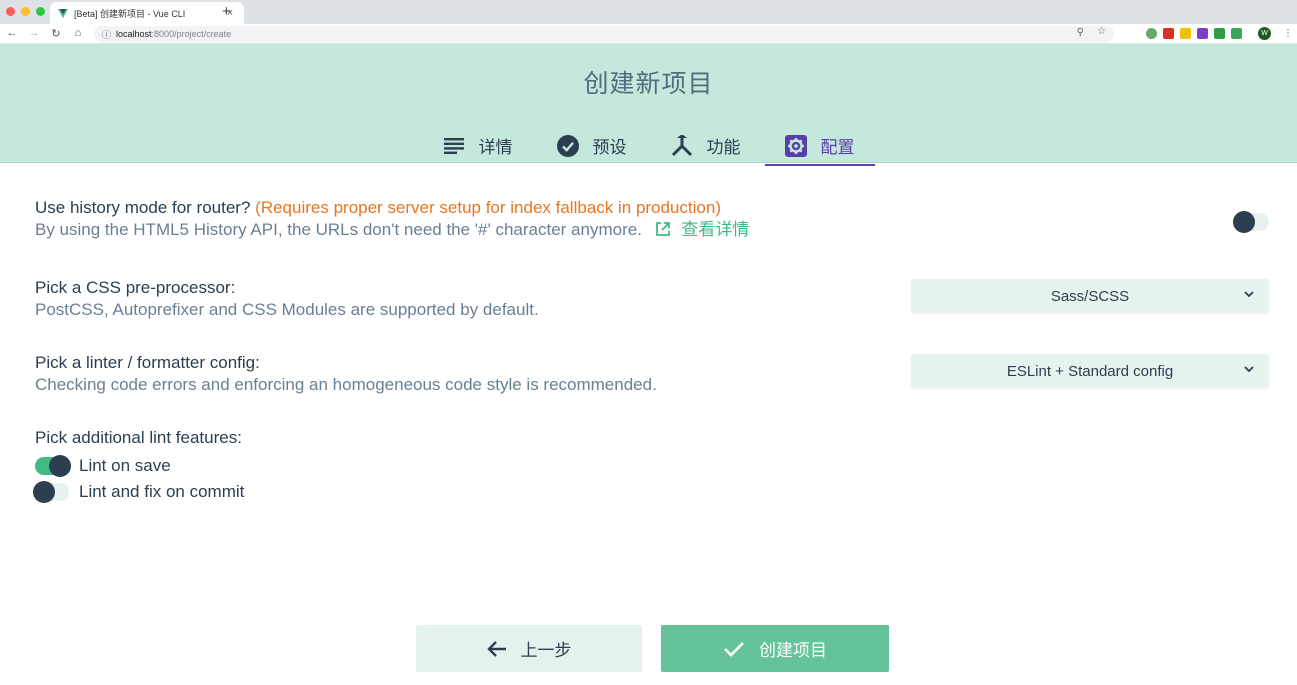 This screenshot has height=685, width=1297. What do you see at coordinates (106, 34) in the screenshot?
I see `site-info-icon: ⓘ` at bounding box center [106, 34].